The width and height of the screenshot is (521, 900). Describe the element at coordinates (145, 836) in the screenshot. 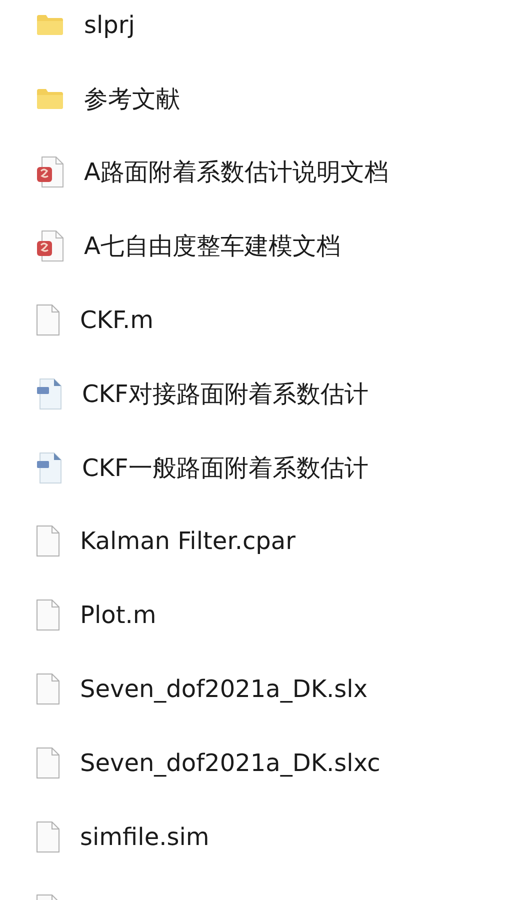

I see `file-name: simfile.sim` at that location.